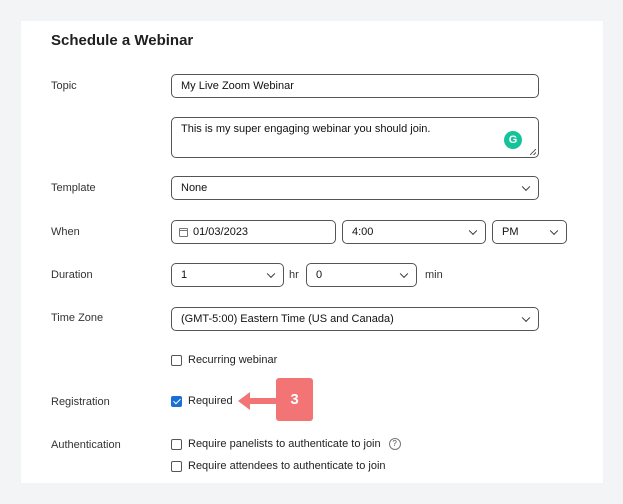 The width and height of the screenshot is (623, 504). I want to click on registration-required-row: Required, so click(202, 401).